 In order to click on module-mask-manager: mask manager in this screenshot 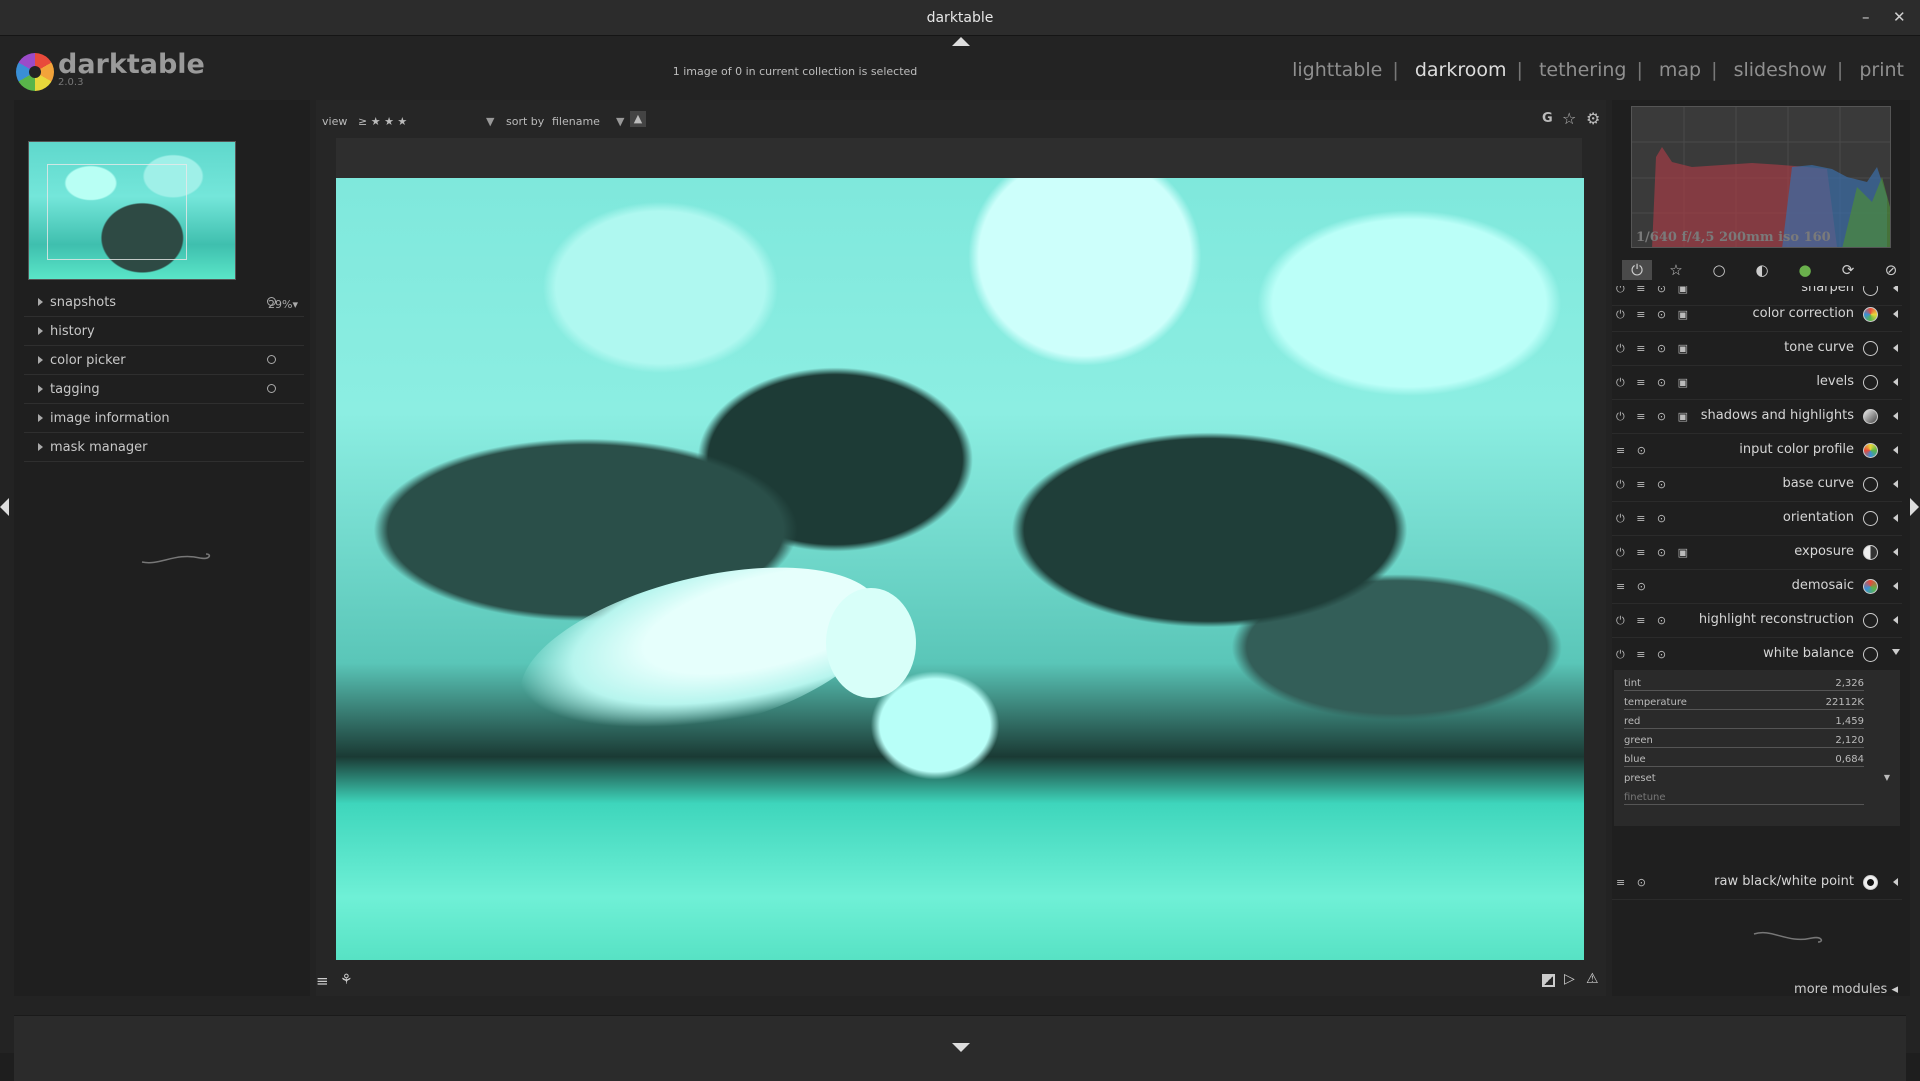, I will do `click(164, 447)`.